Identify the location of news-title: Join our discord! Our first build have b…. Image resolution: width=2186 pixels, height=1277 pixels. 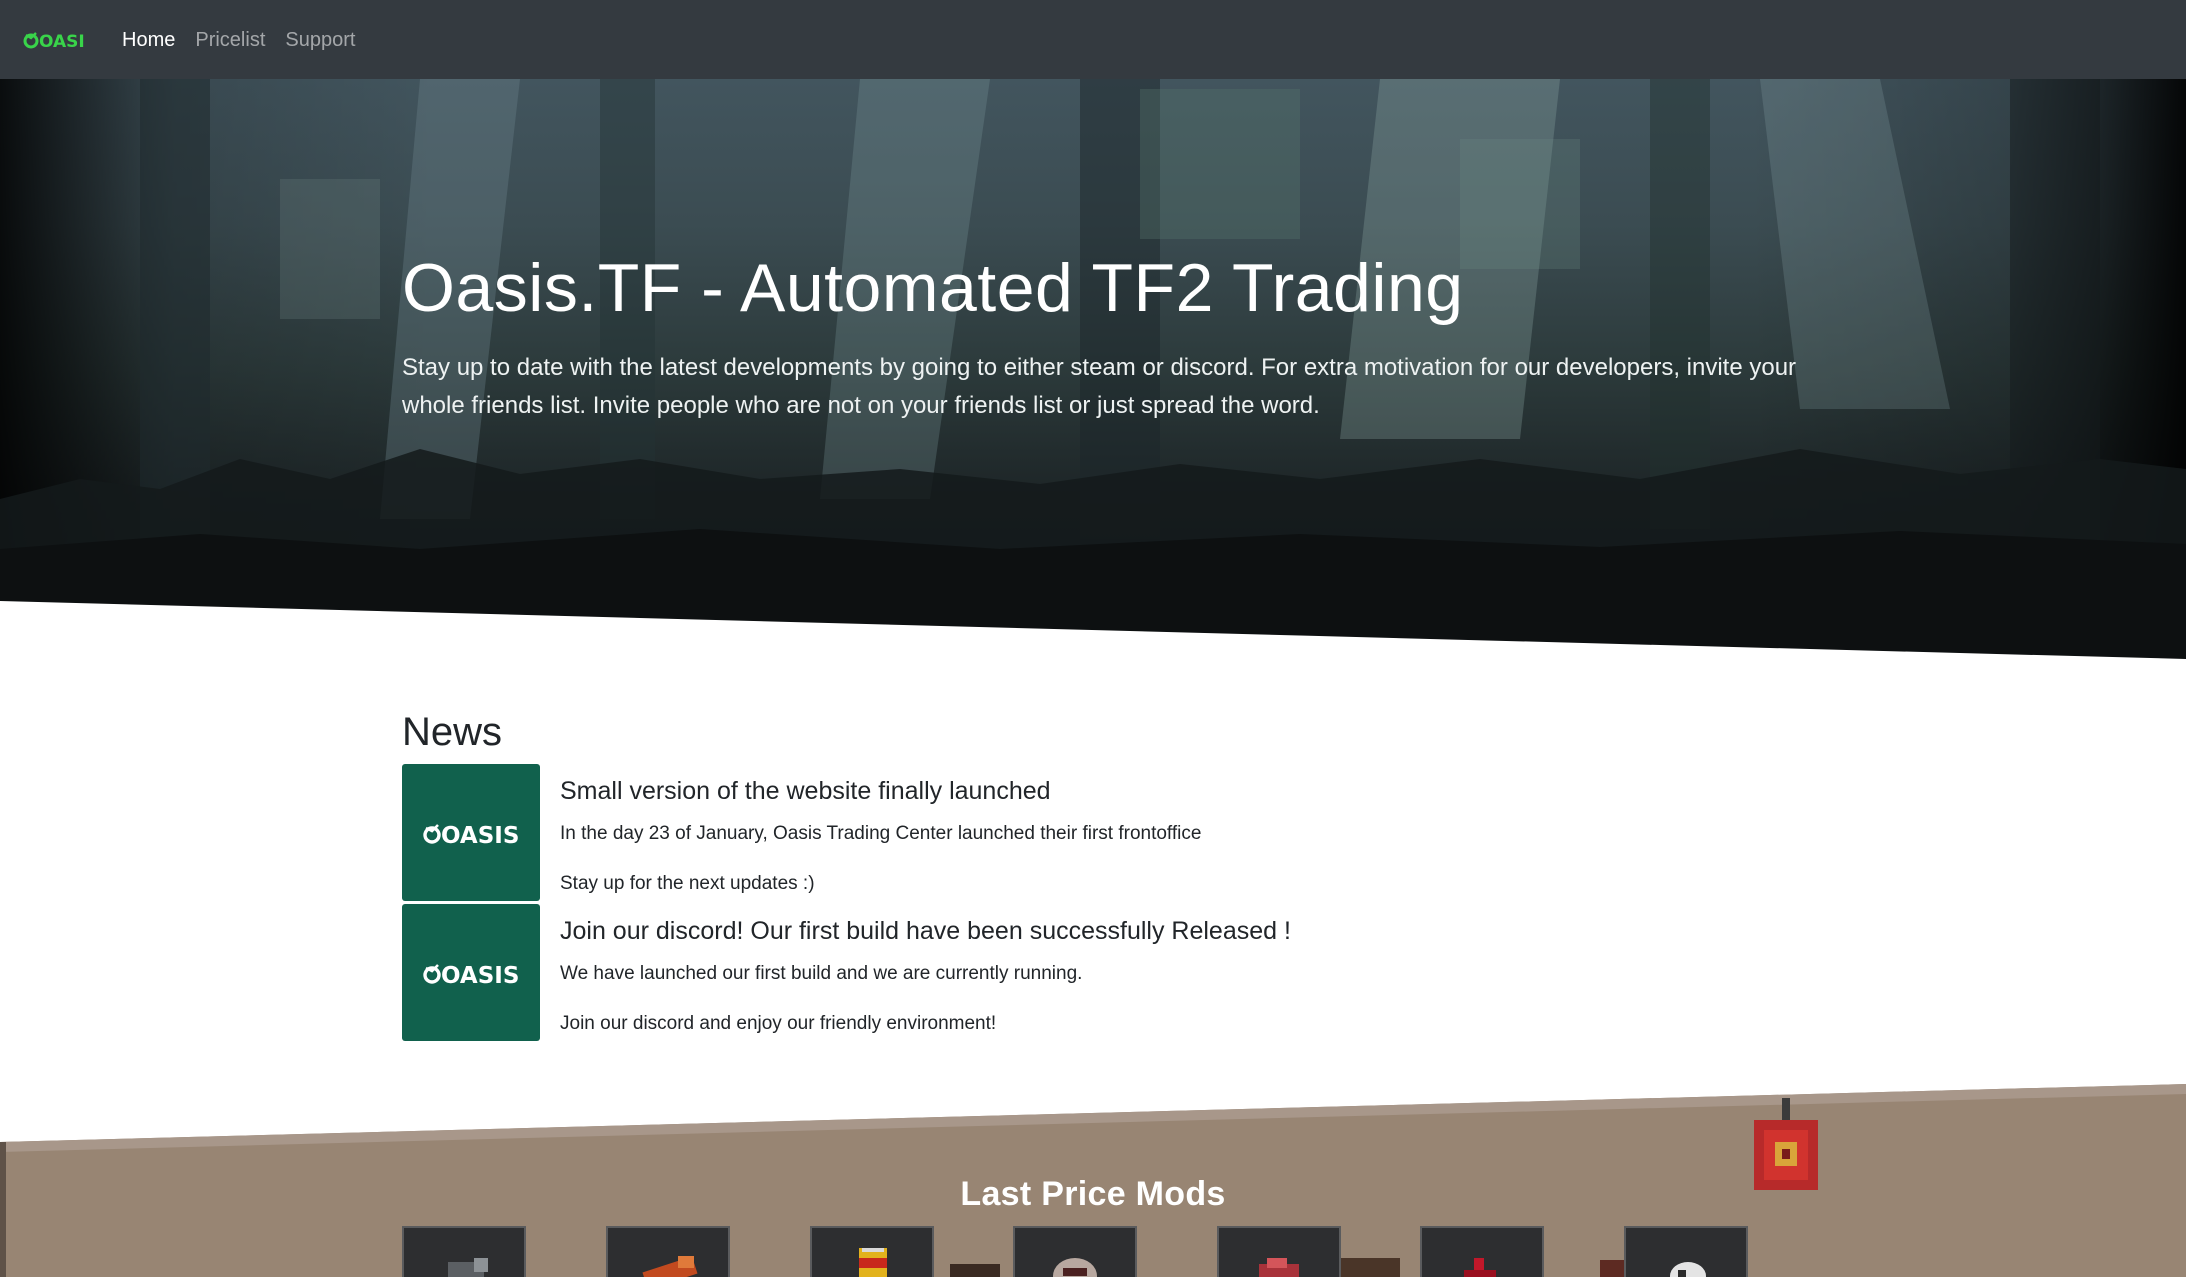
(925, 931).